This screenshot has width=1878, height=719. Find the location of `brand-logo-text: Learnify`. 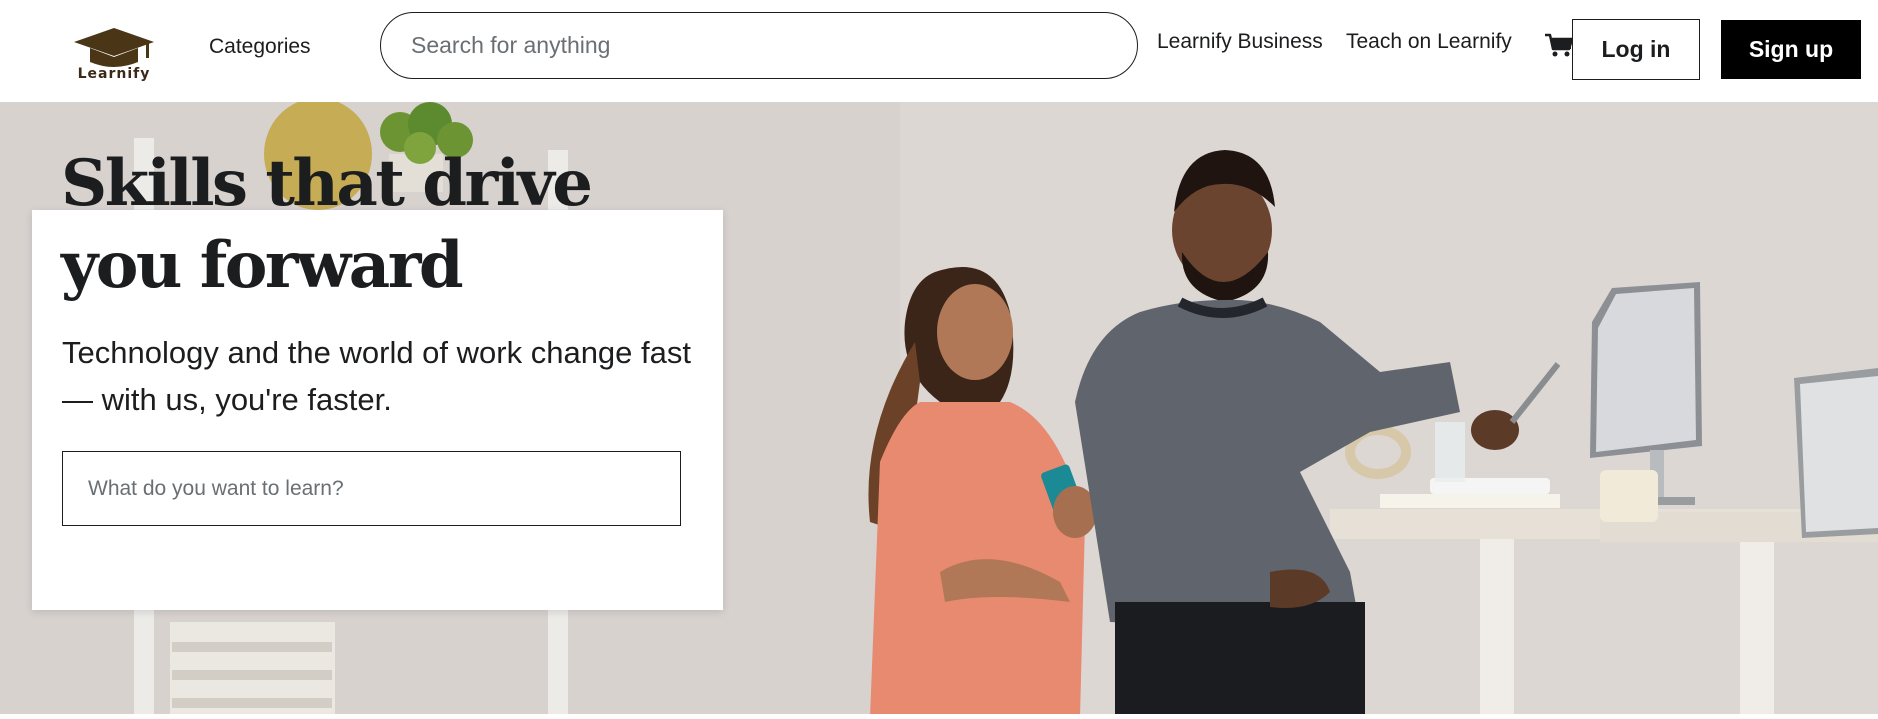

brand-logo-text: Learnify is located at coordinates (114, 74).